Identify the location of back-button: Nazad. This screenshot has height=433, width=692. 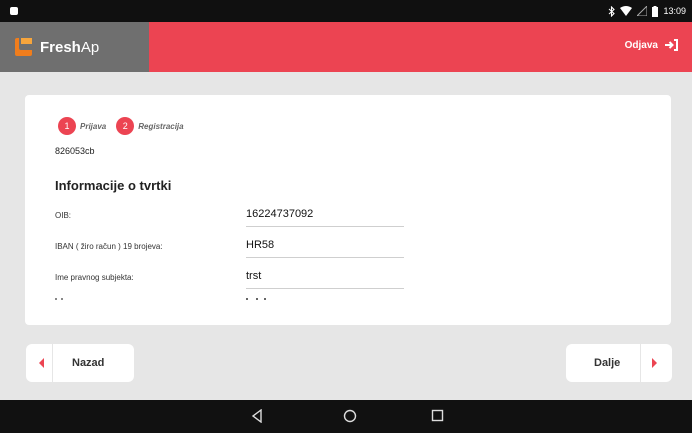
(80, 363).